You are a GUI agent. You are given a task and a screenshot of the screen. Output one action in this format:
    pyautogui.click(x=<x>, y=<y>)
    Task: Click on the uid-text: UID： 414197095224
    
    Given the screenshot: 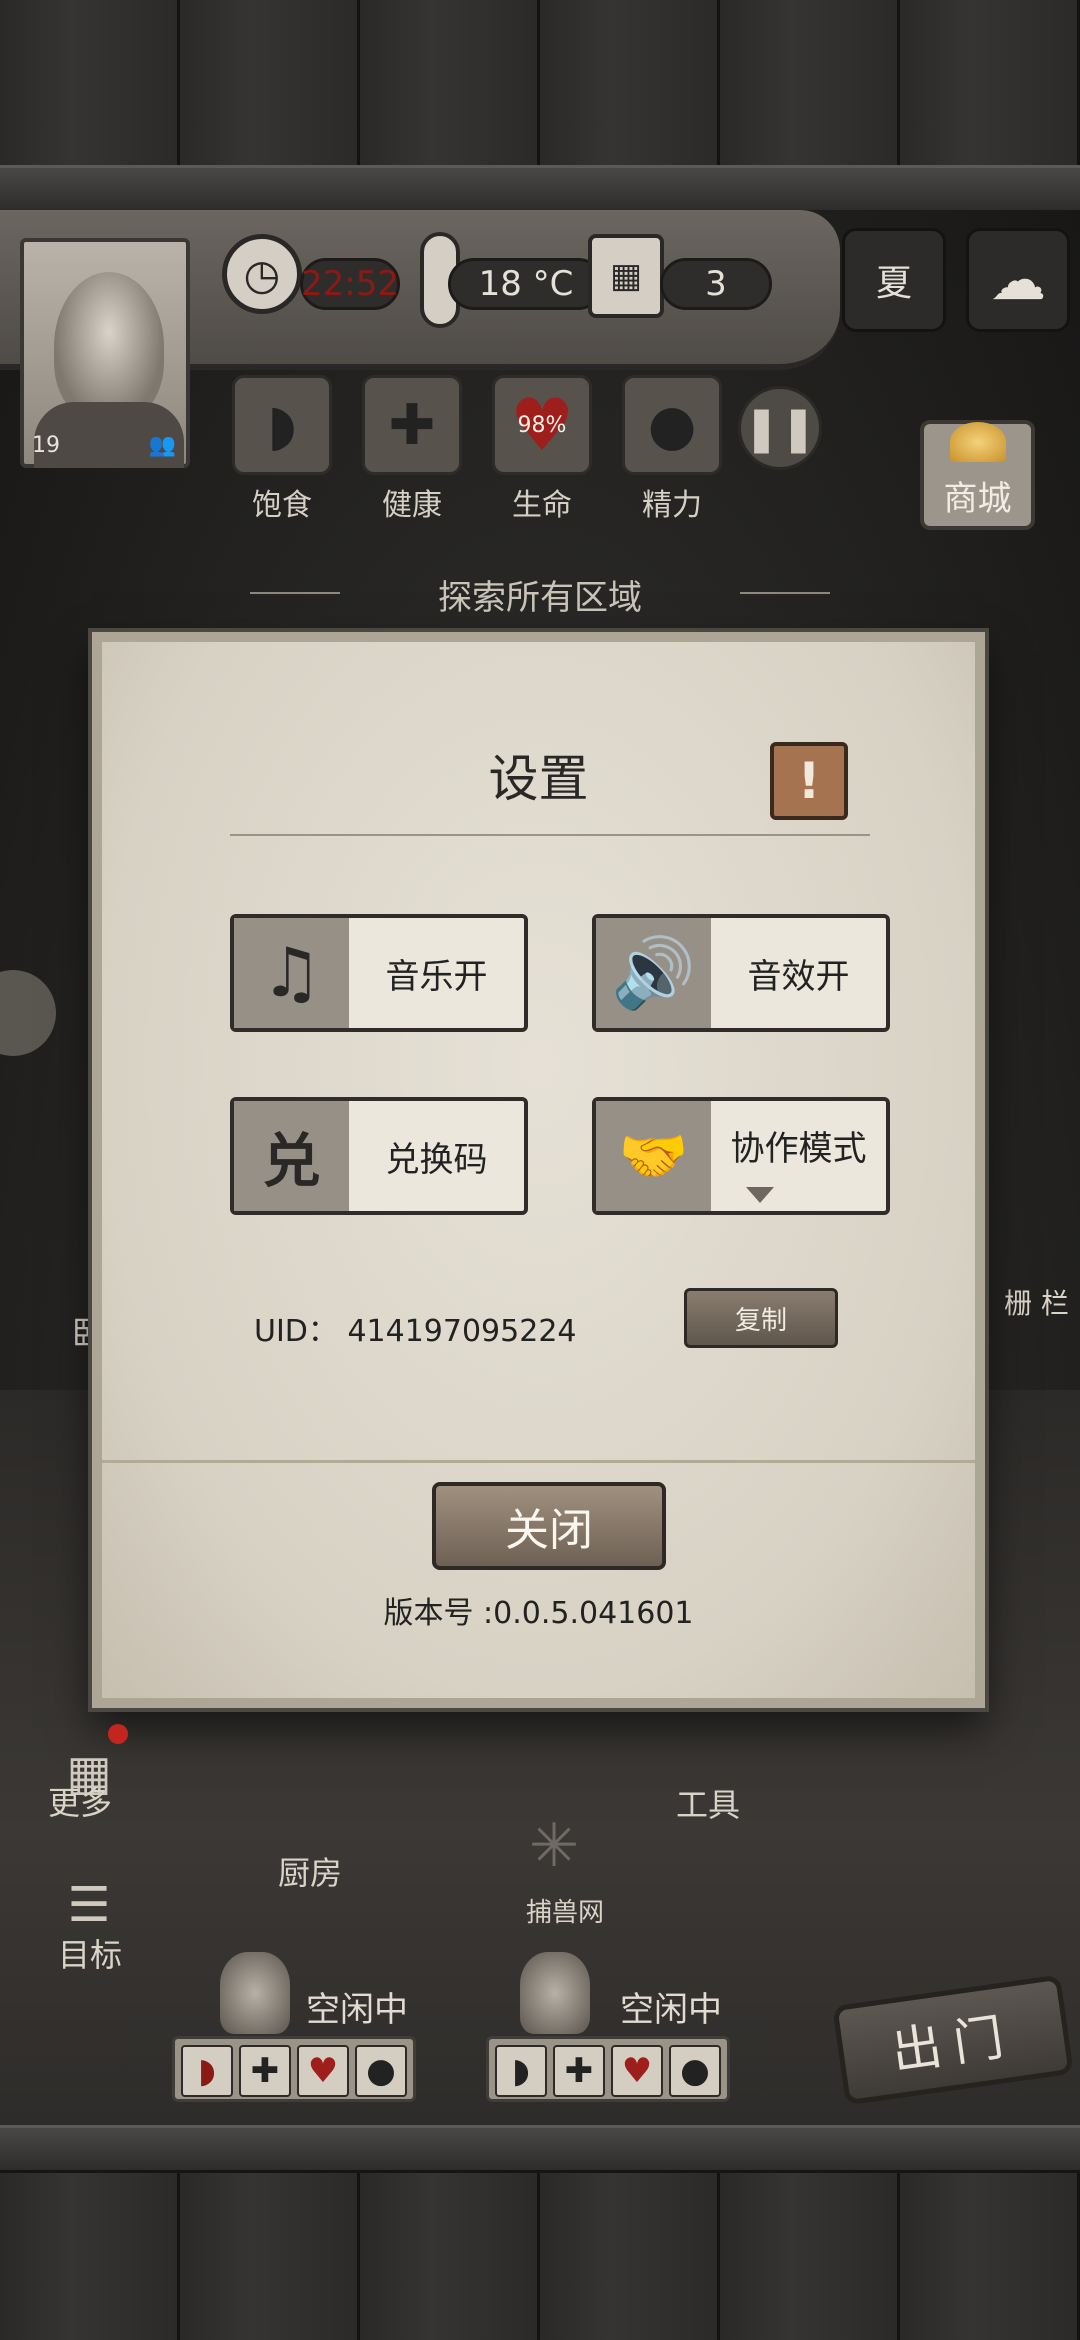 What is the action you would take?
    pyautogui.click(x=415, y=1328)
    